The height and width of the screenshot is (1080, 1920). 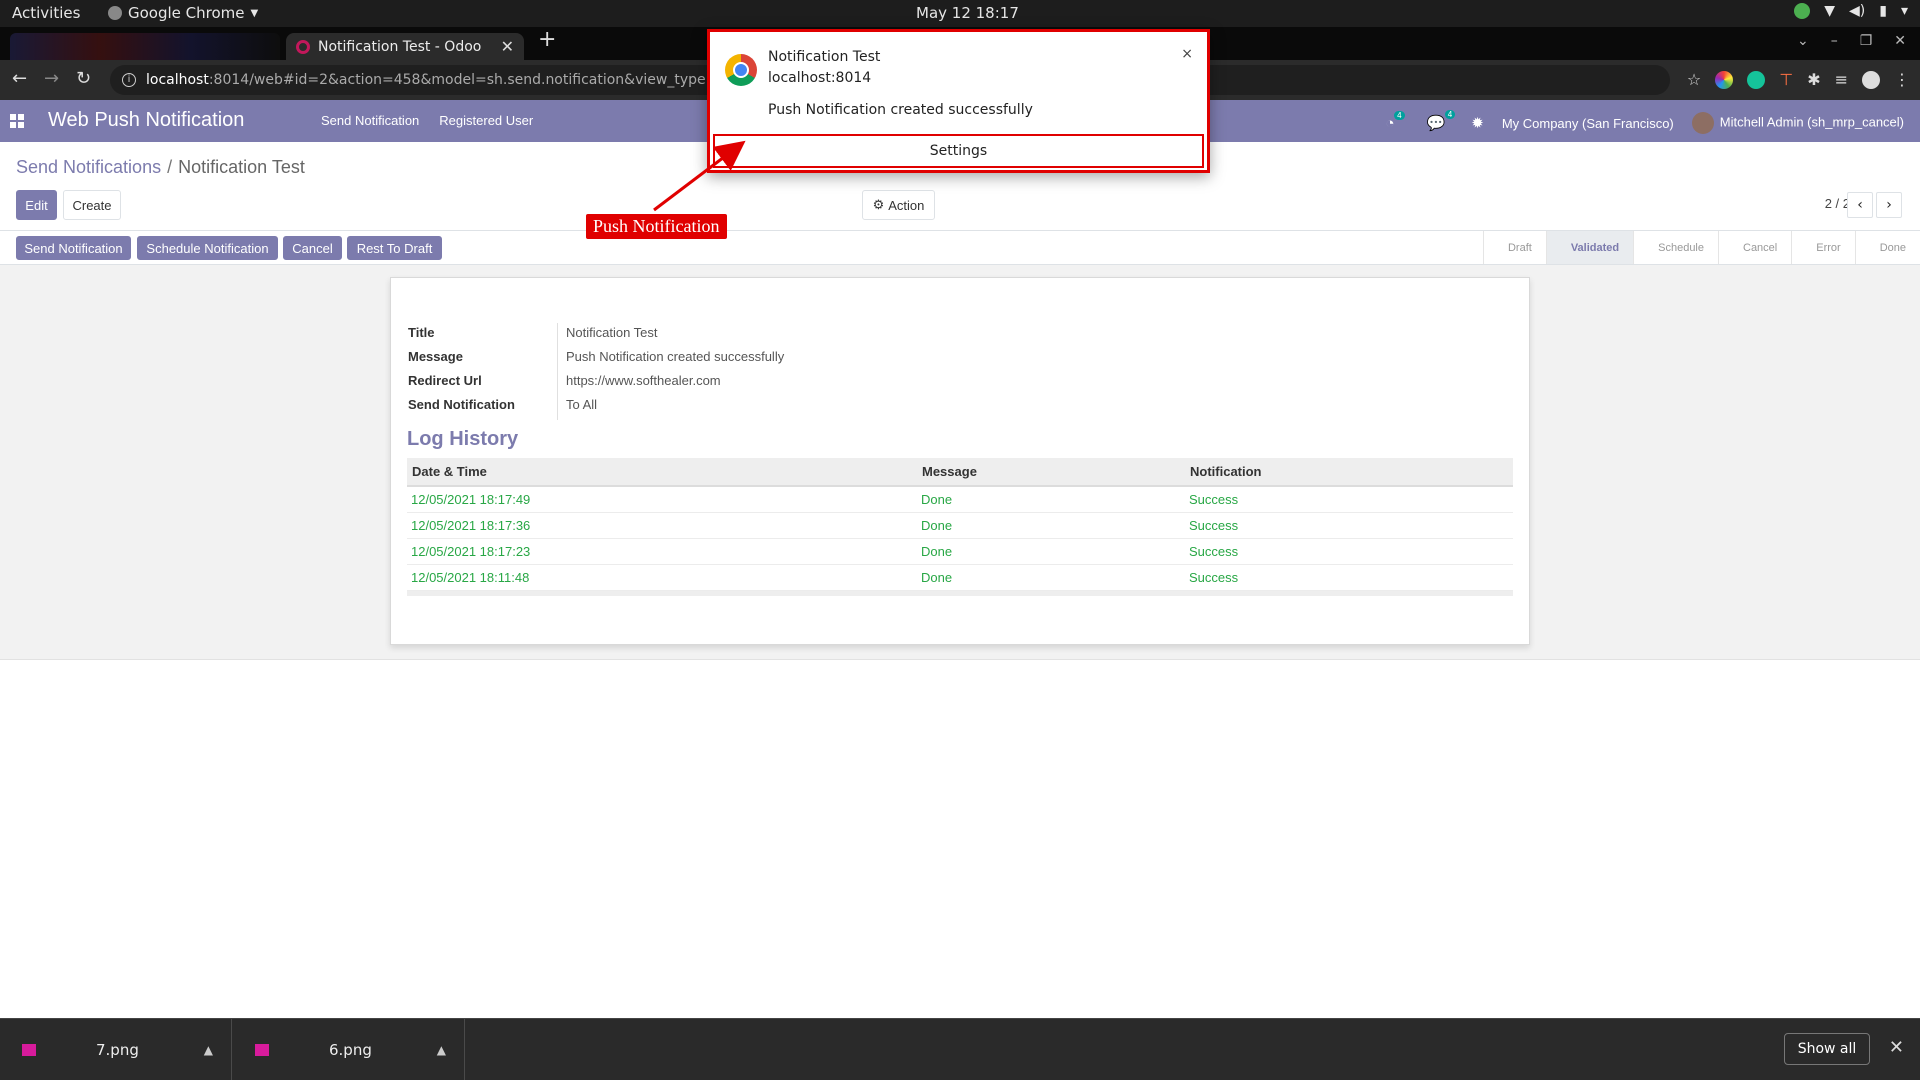 What do you see at coordinates (1754, 247) in the screenshot?
I see `status-cancel: Cancel` at bounding box center [1754, 247].